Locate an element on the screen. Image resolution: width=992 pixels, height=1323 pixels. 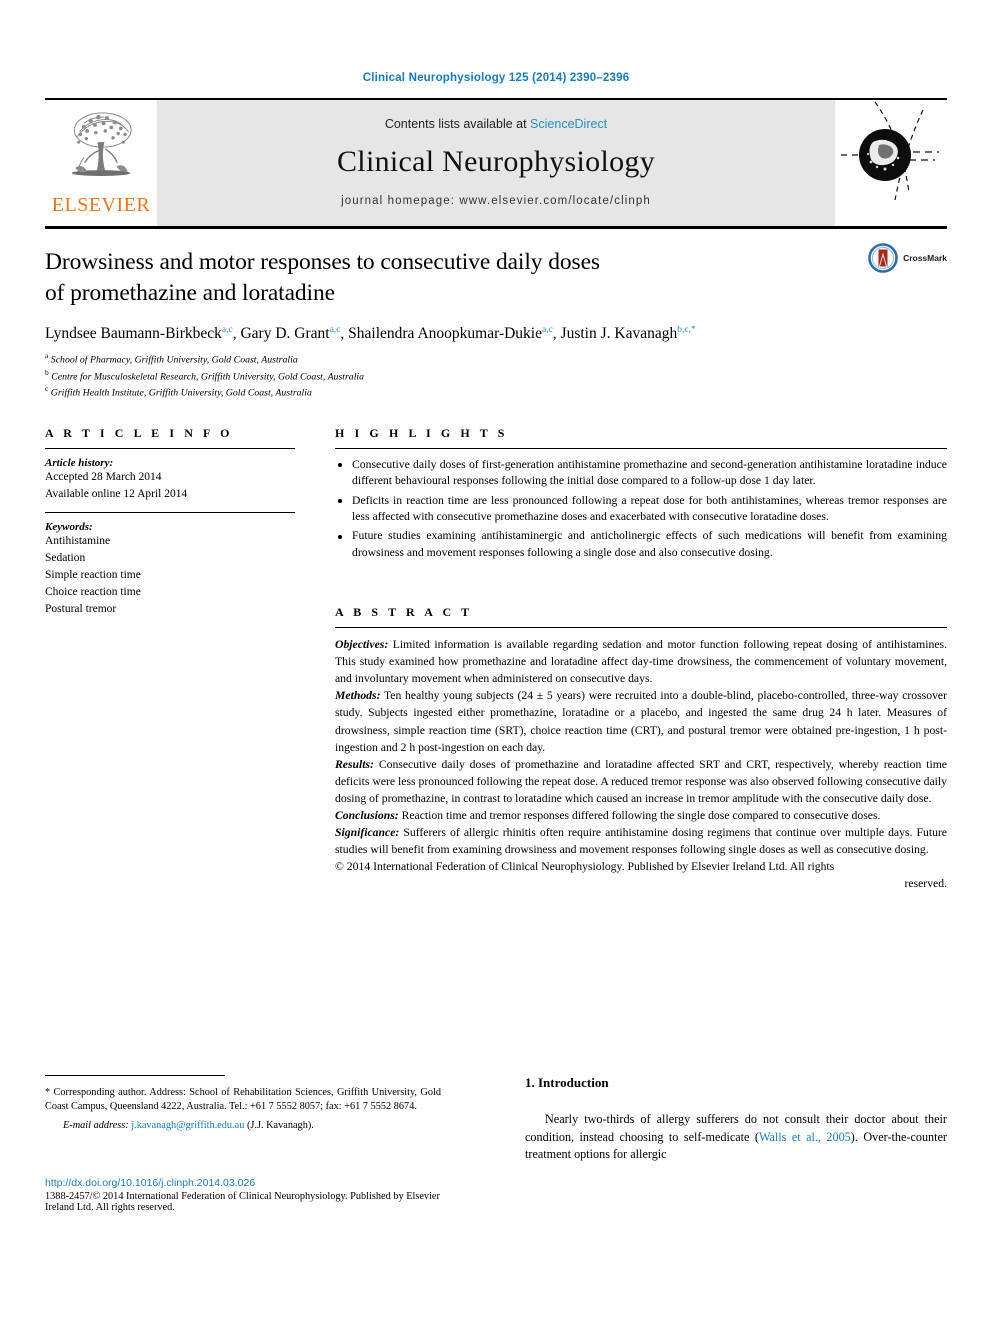
introduction-heading: 1. Introduction is located at coordinates (567, 1082).